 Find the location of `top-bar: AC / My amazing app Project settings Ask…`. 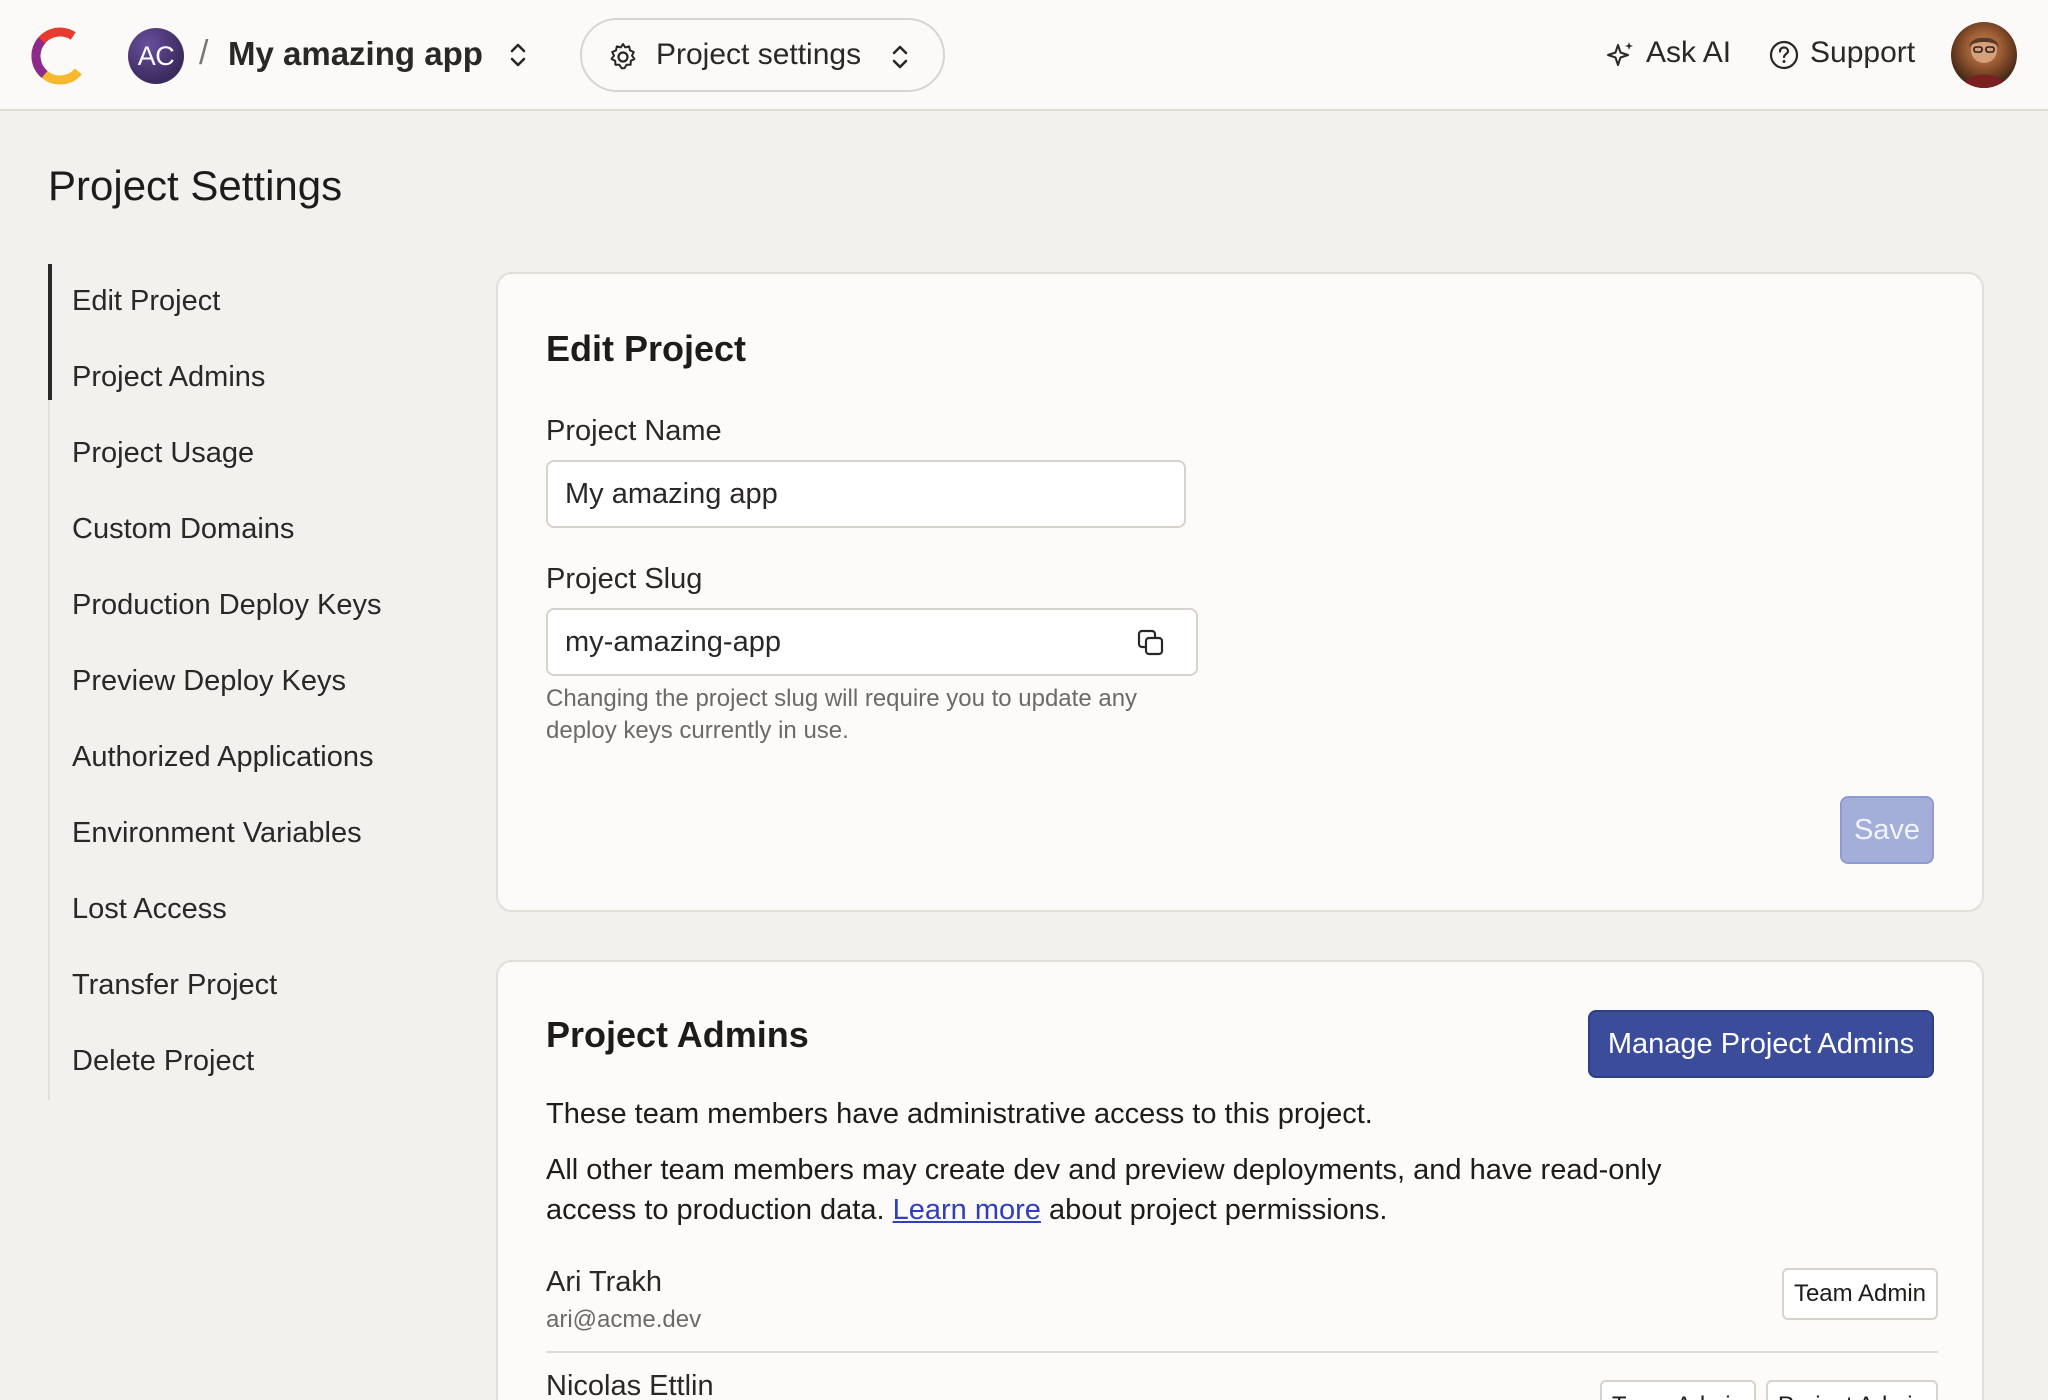

top-bar: AC / My amazing app Project settings Ask… is located at coordinates (1024, 55).